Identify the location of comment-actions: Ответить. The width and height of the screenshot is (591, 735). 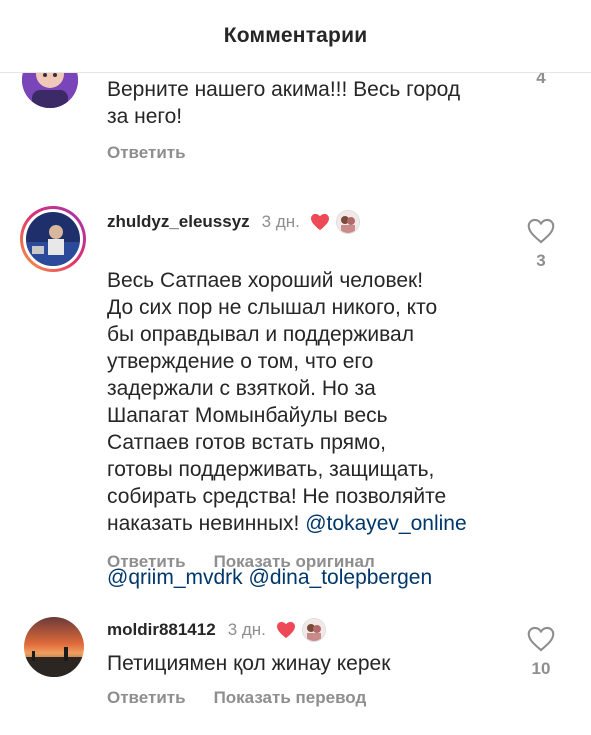
(146, 153).